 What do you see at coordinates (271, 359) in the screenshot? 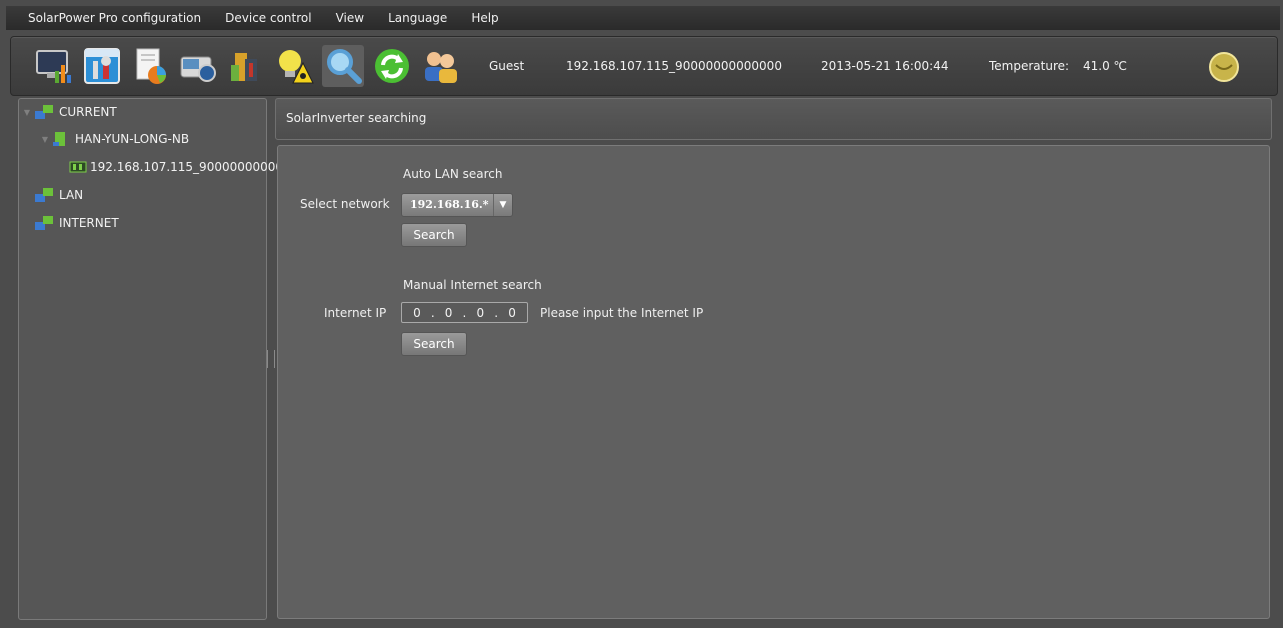
I see `panel-splitter` at bounding box center [271, 359].